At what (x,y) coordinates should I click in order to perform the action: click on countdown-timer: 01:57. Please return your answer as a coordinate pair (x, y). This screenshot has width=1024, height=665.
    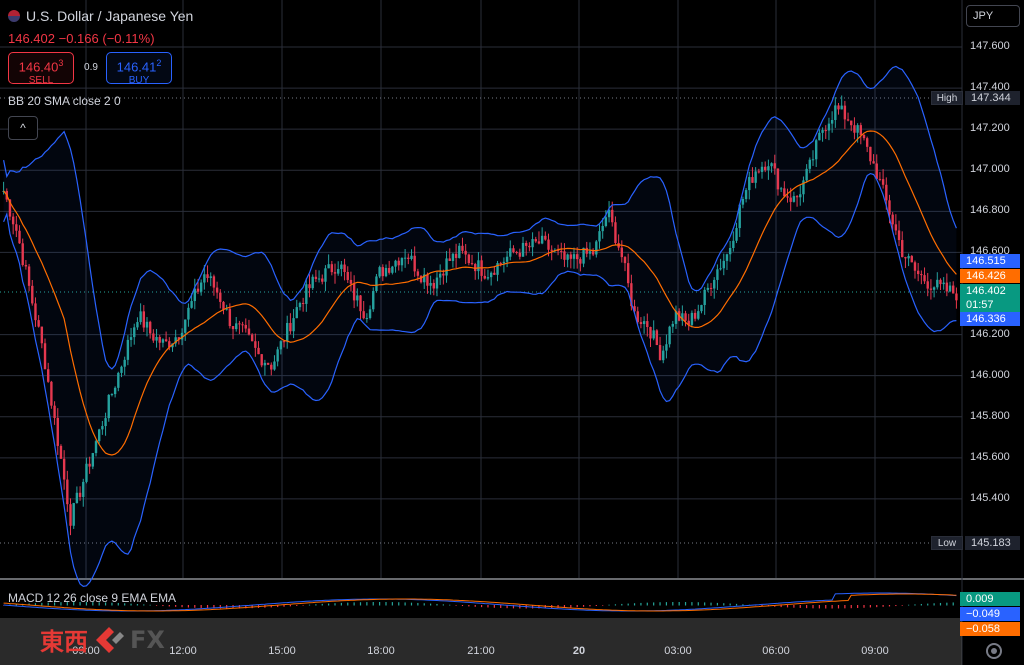
    Looking at the image, I should click on (980, 305).